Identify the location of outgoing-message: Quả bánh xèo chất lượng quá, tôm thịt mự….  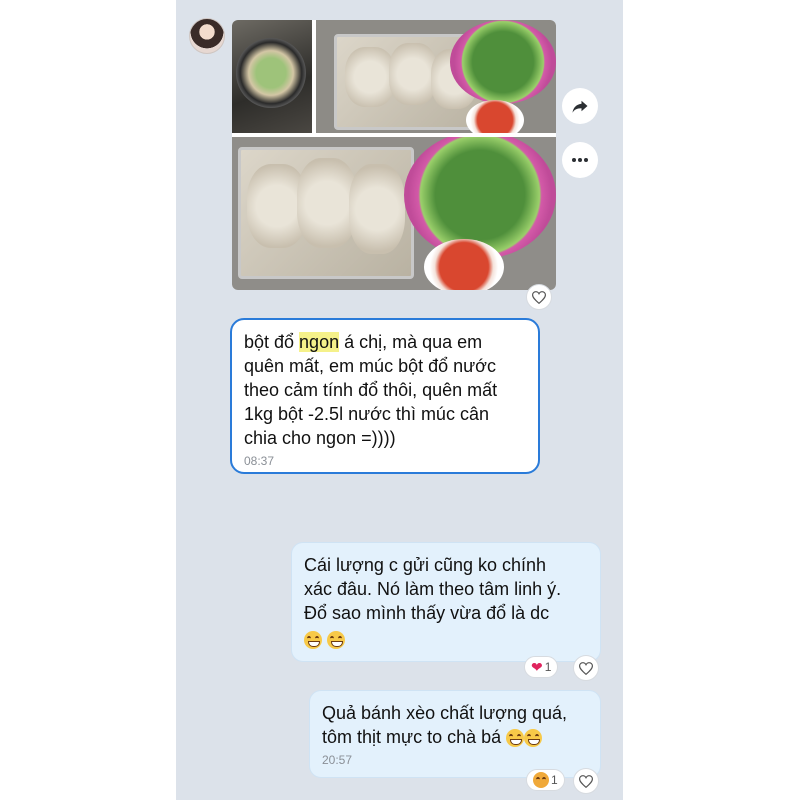
(455, 734).